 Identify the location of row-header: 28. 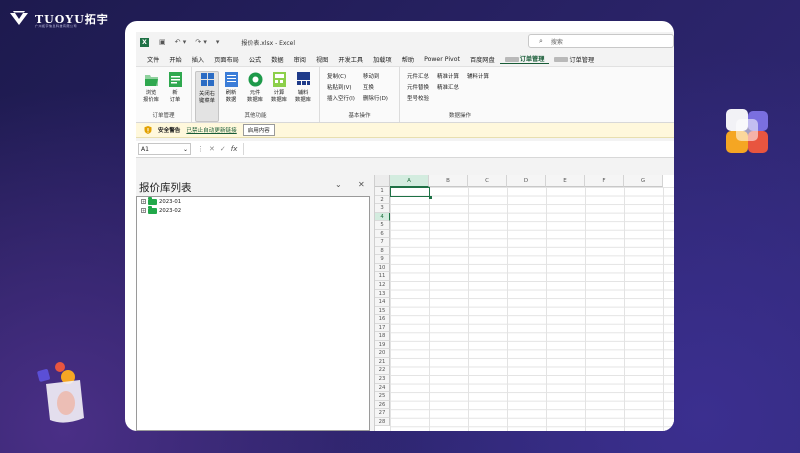
(382, 422).